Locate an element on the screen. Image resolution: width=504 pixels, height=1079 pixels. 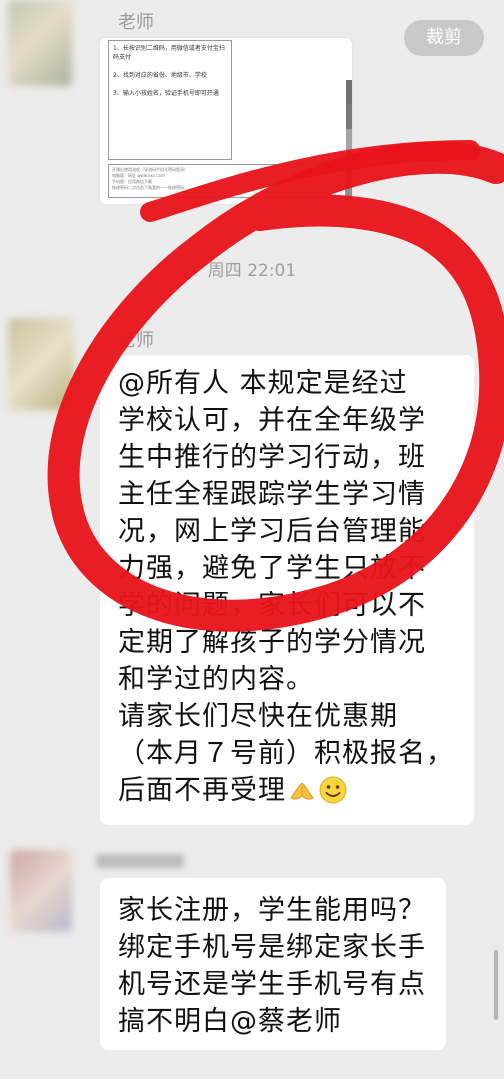
message-line: 家长注册，学生能用吗？ is located at coordinates (272, 910).